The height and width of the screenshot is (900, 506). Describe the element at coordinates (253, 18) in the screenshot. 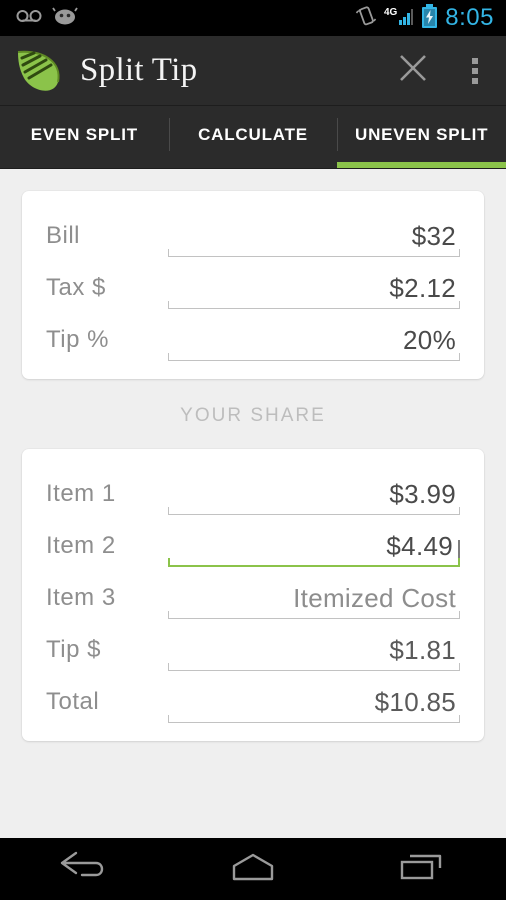

I see `status-bar: 4G 8:05` at that location.